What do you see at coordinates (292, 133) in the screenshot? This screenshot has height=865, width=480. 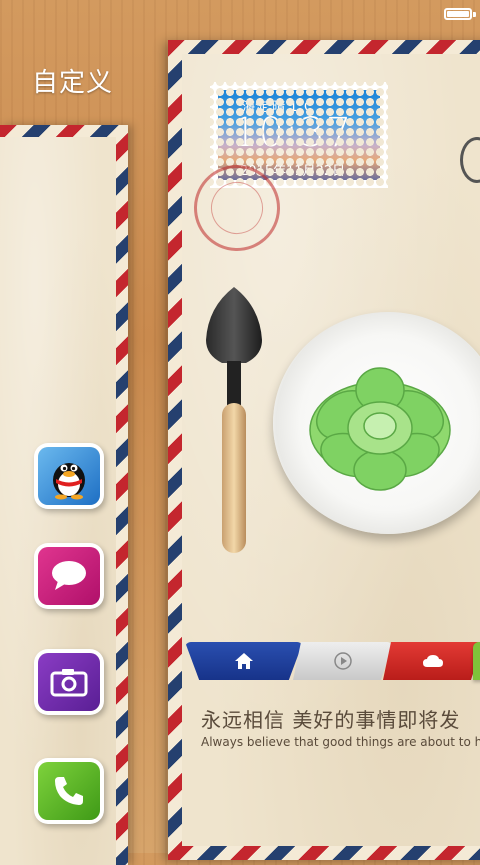 I see `clock-time: 10:37` at bounding box center [292, 133].